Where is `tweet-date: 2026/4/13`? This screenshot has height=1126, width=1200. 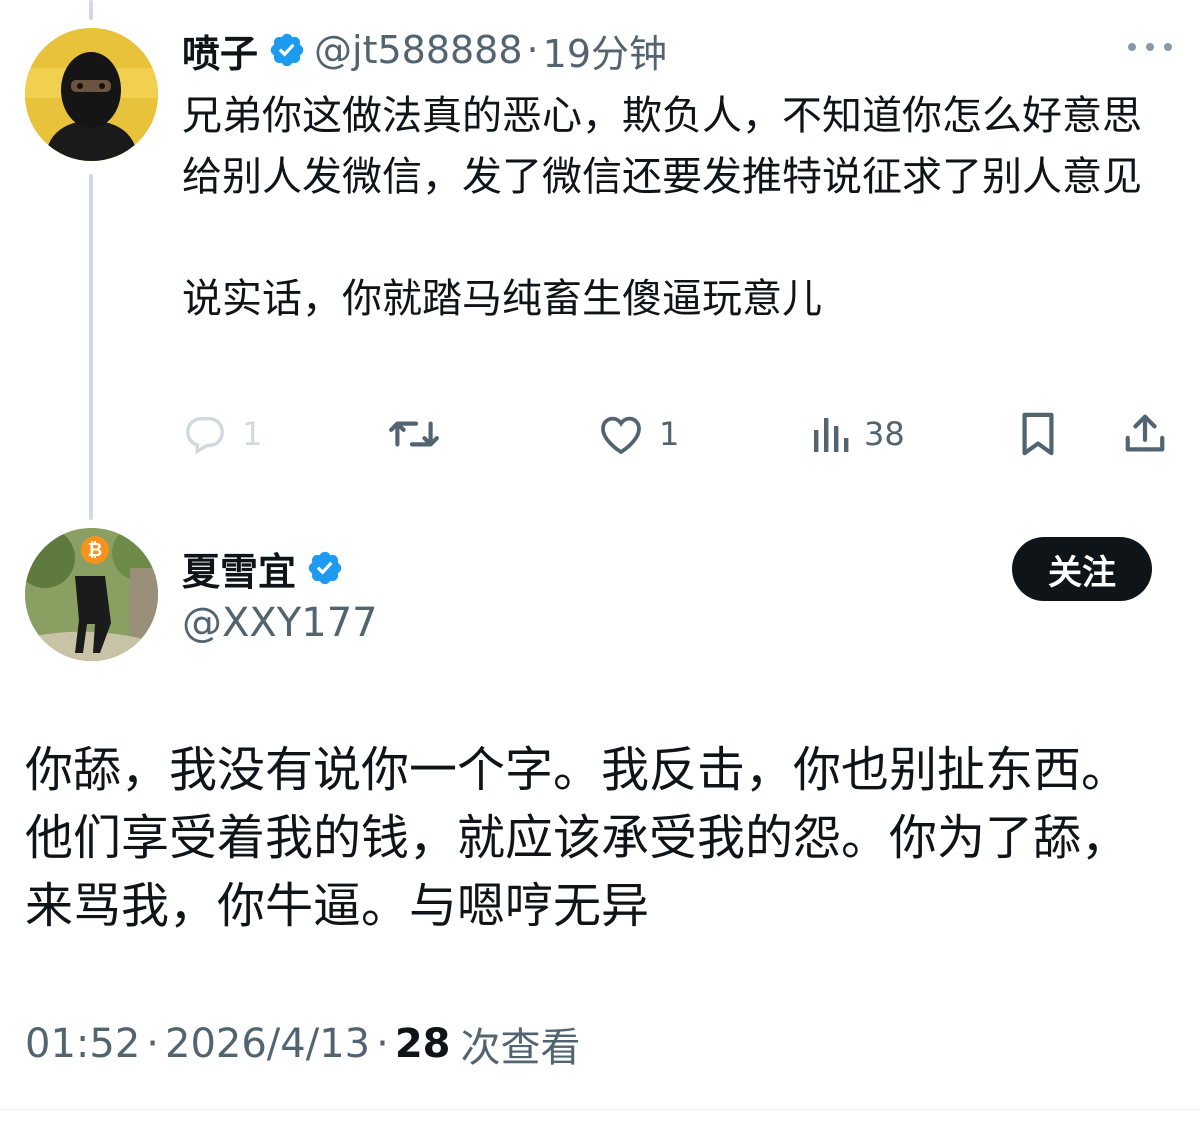 tweet-date: 2026/4/13 is located at coordinates (267, 1044).